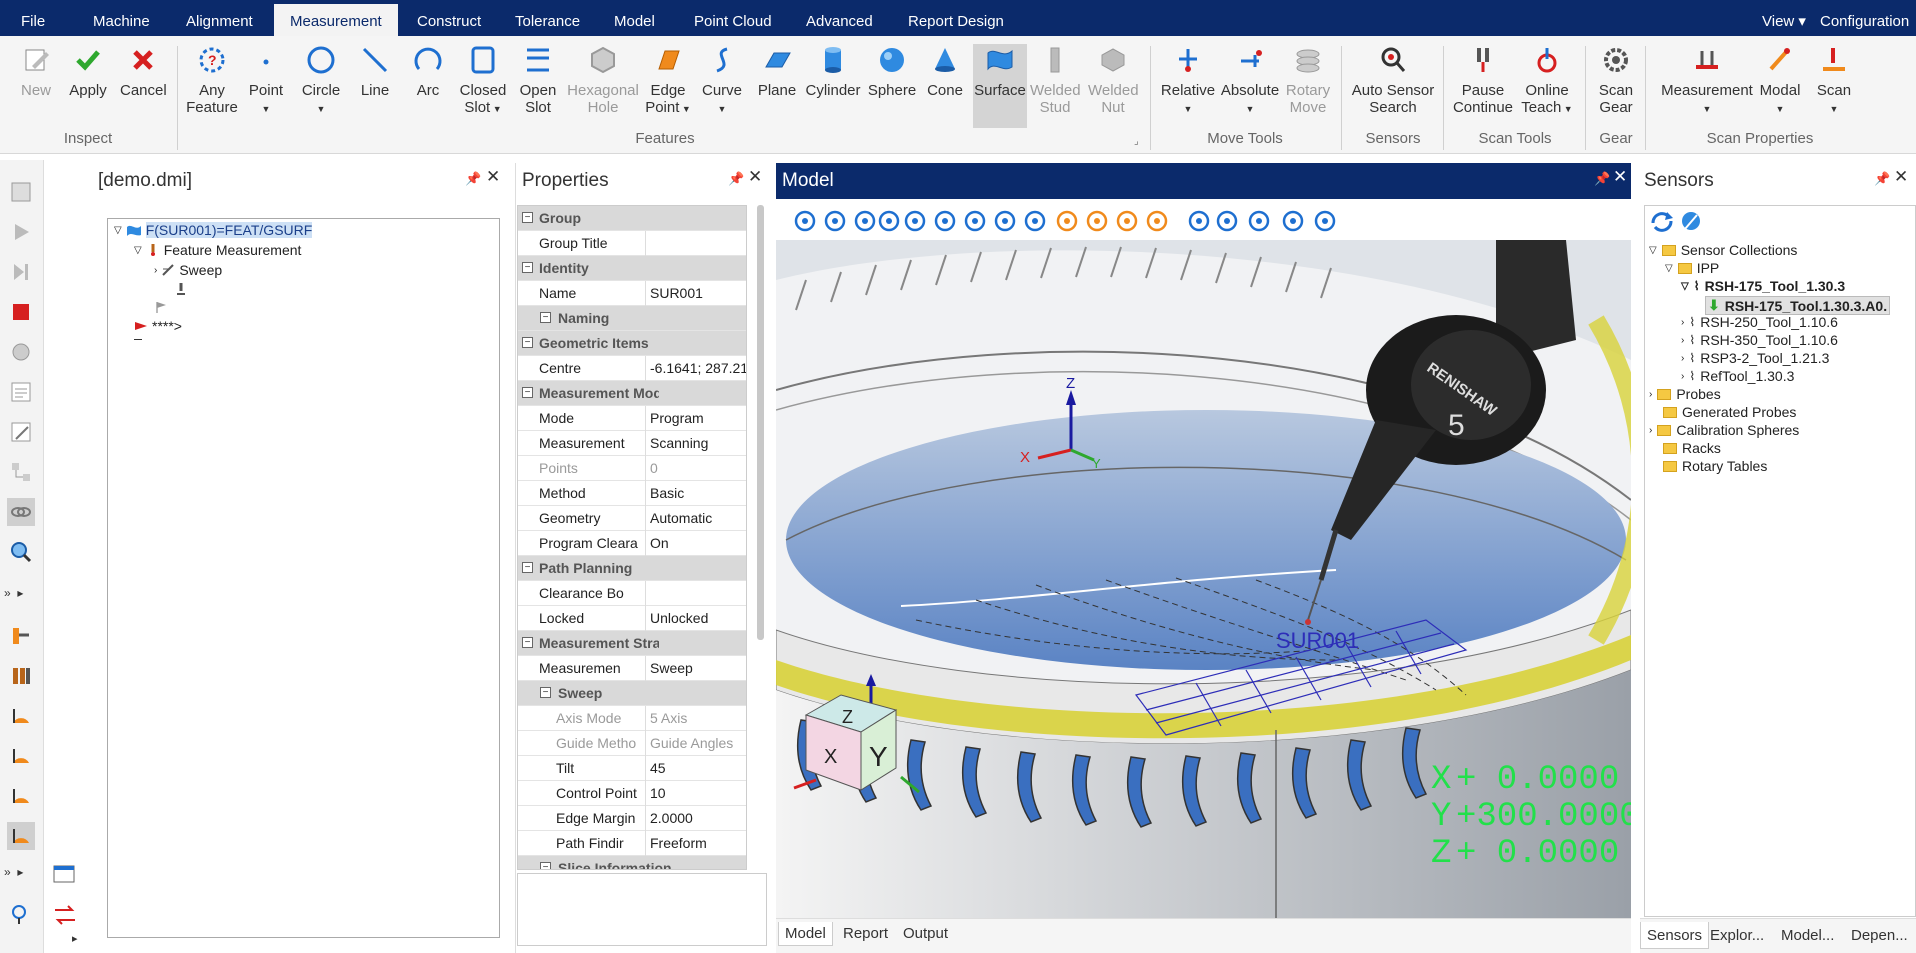 This screenshot has width=1916, height=953. What do you see at coordinates (1483, 80) in the screenshot?
I see `pause-continue-button: Pause Continue` at bounding box center [1483, 80].